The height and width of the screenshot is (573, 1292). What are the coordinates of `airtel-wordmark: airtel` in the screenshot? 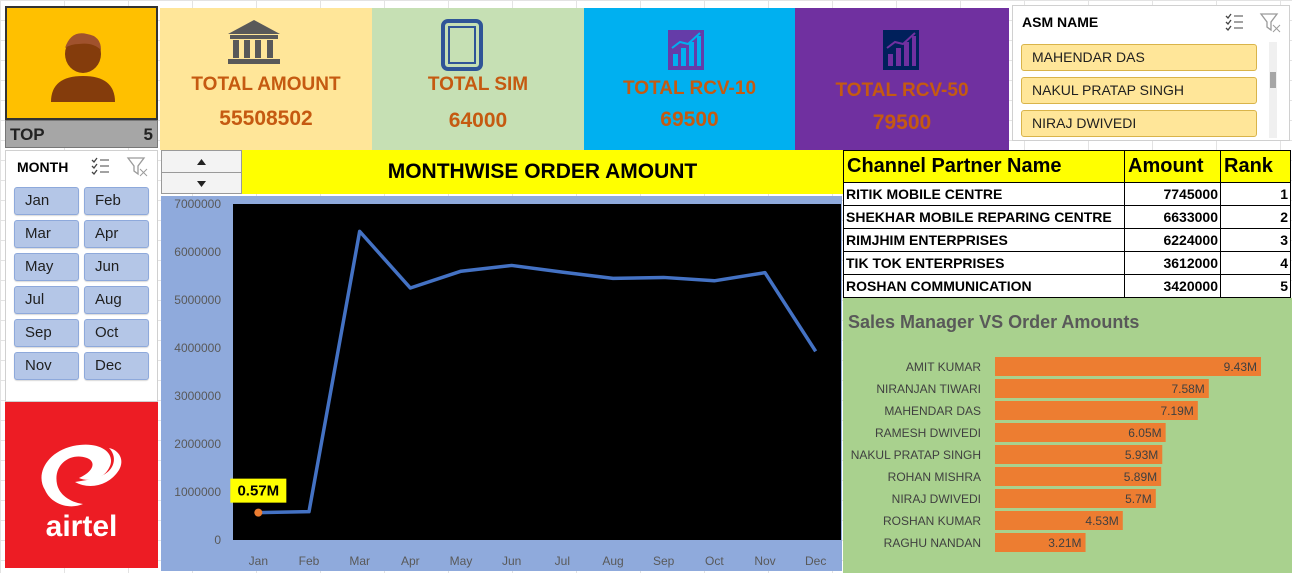 It's located at (81, 526).